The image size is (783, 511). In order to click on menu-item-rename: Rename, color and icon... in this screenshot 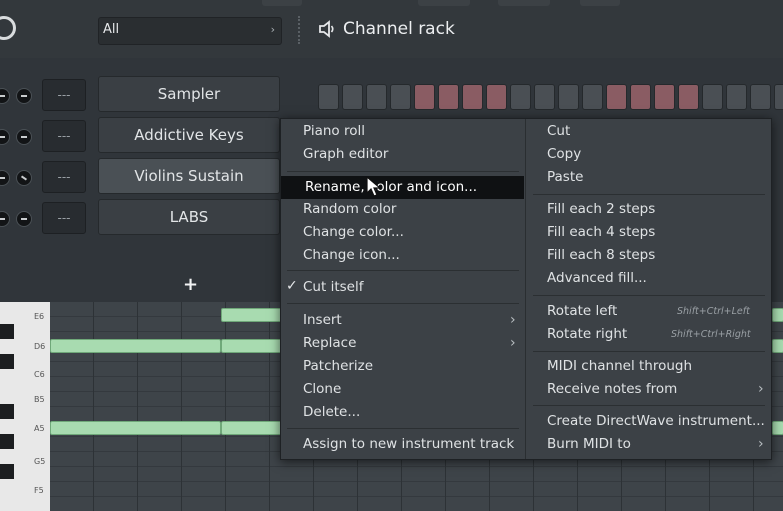, I will do `click(402, 187)`.